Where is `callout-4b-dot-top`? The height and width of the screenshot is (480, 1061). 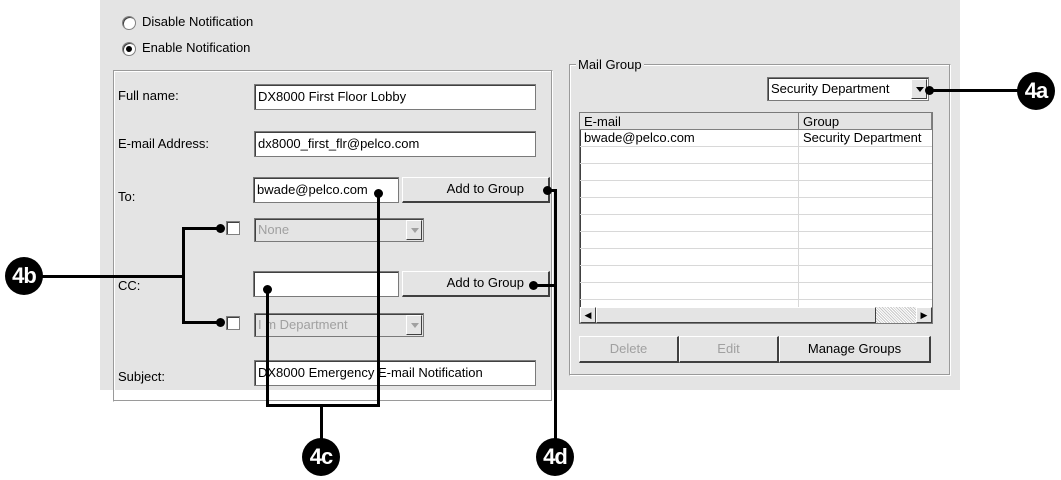 callout-4b-dot-top is located at coordinates (220, 228).